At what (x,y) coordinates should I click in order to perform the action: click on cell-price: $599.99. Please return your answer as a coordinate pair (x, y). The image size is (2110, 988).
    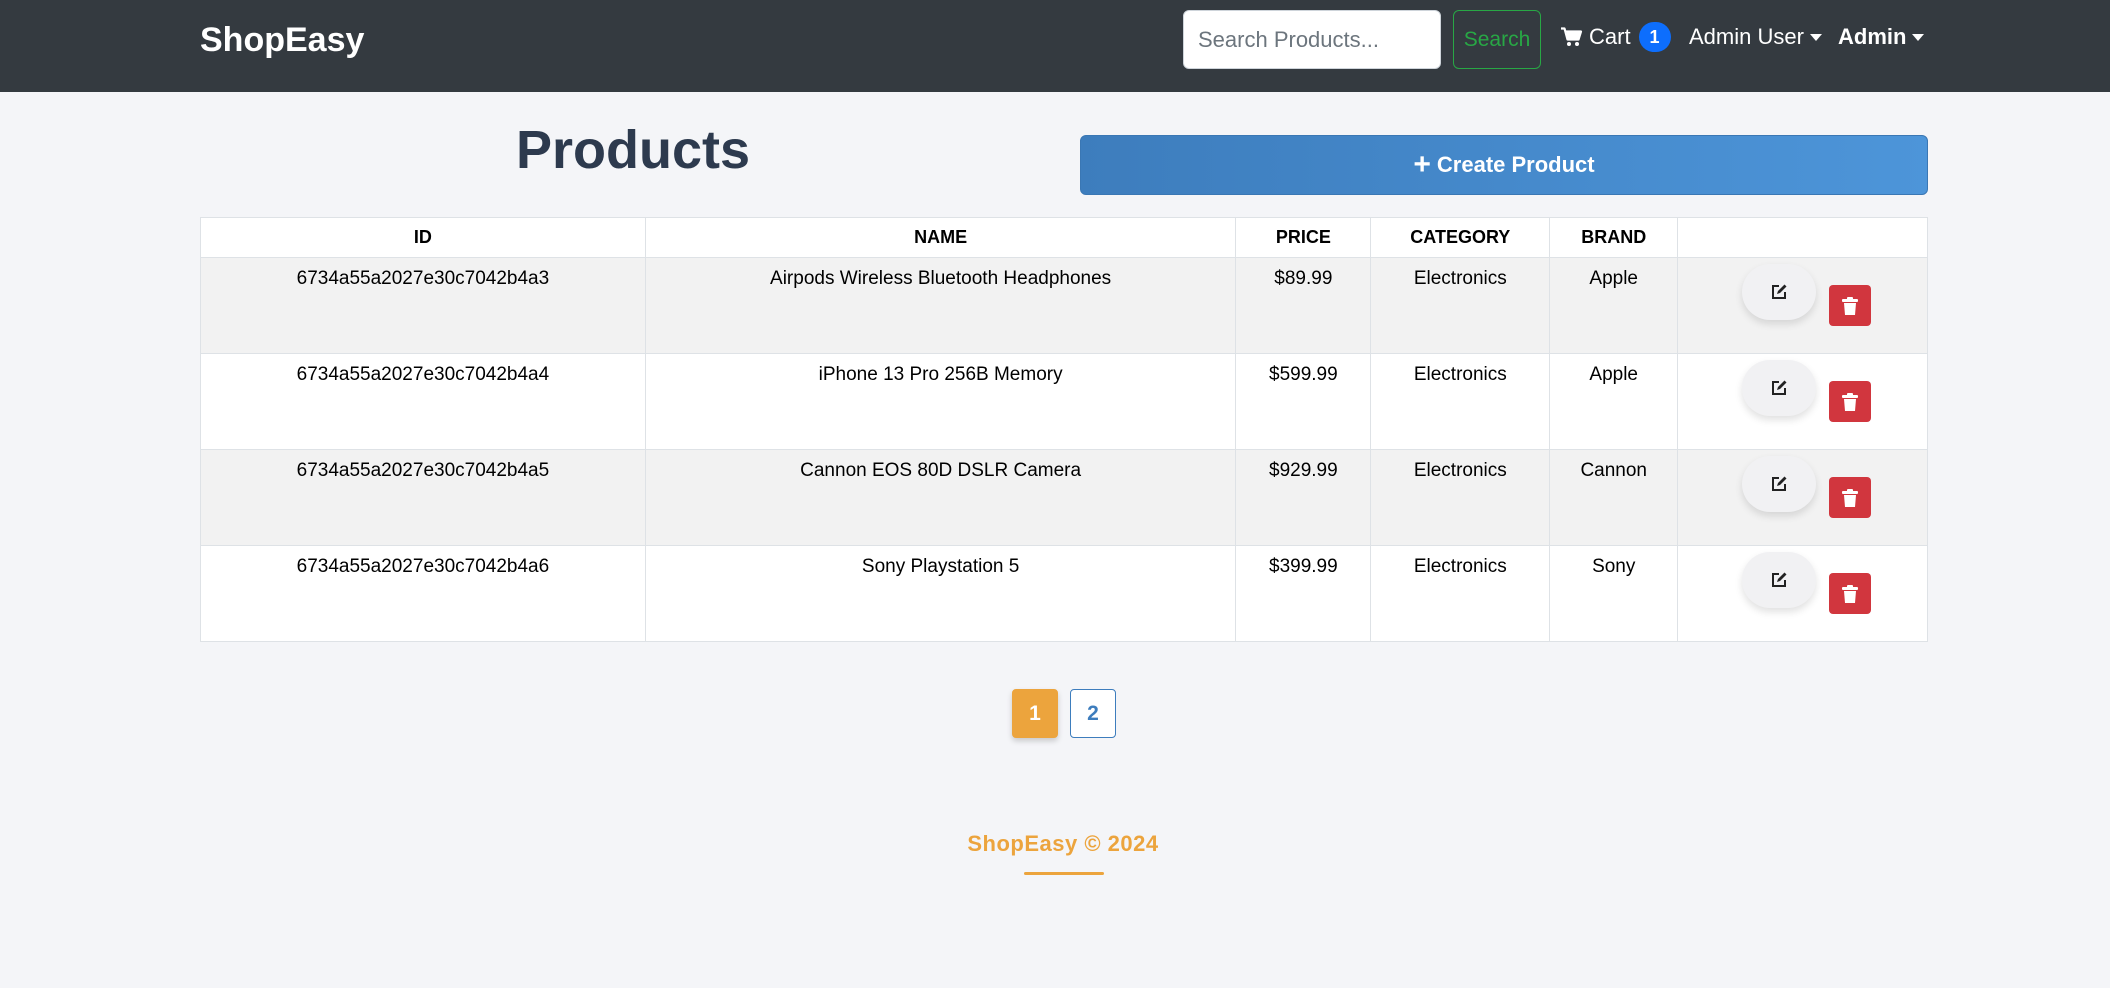
    Looking at the image, I should click on (1303, 401).